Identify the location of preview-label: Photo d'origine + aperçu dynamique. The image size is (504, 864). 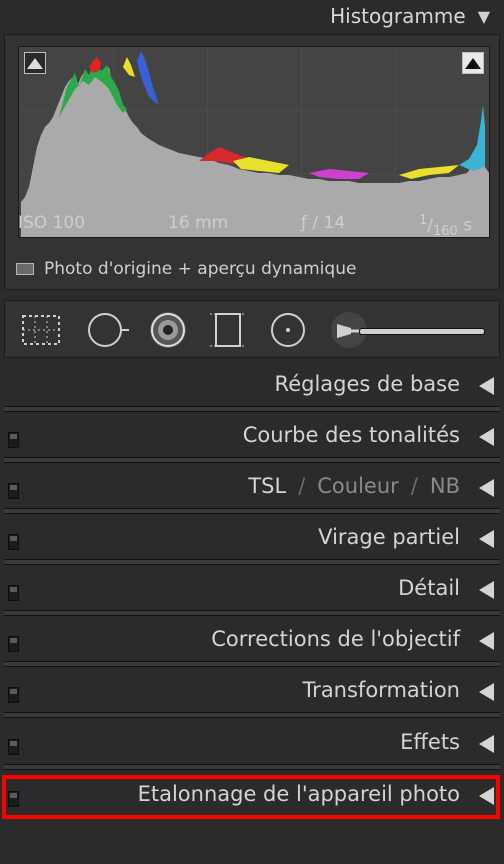
(200, 269).